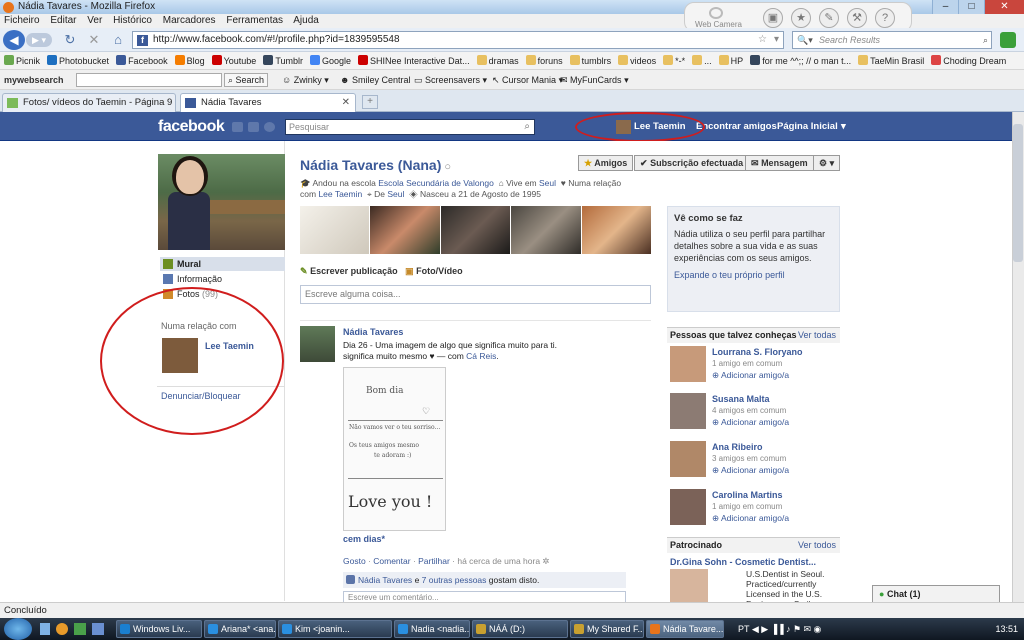  Describe the element at coordinates (283, 60) in the screenshot. I see `bookmark-item: Tumblr` at that location.